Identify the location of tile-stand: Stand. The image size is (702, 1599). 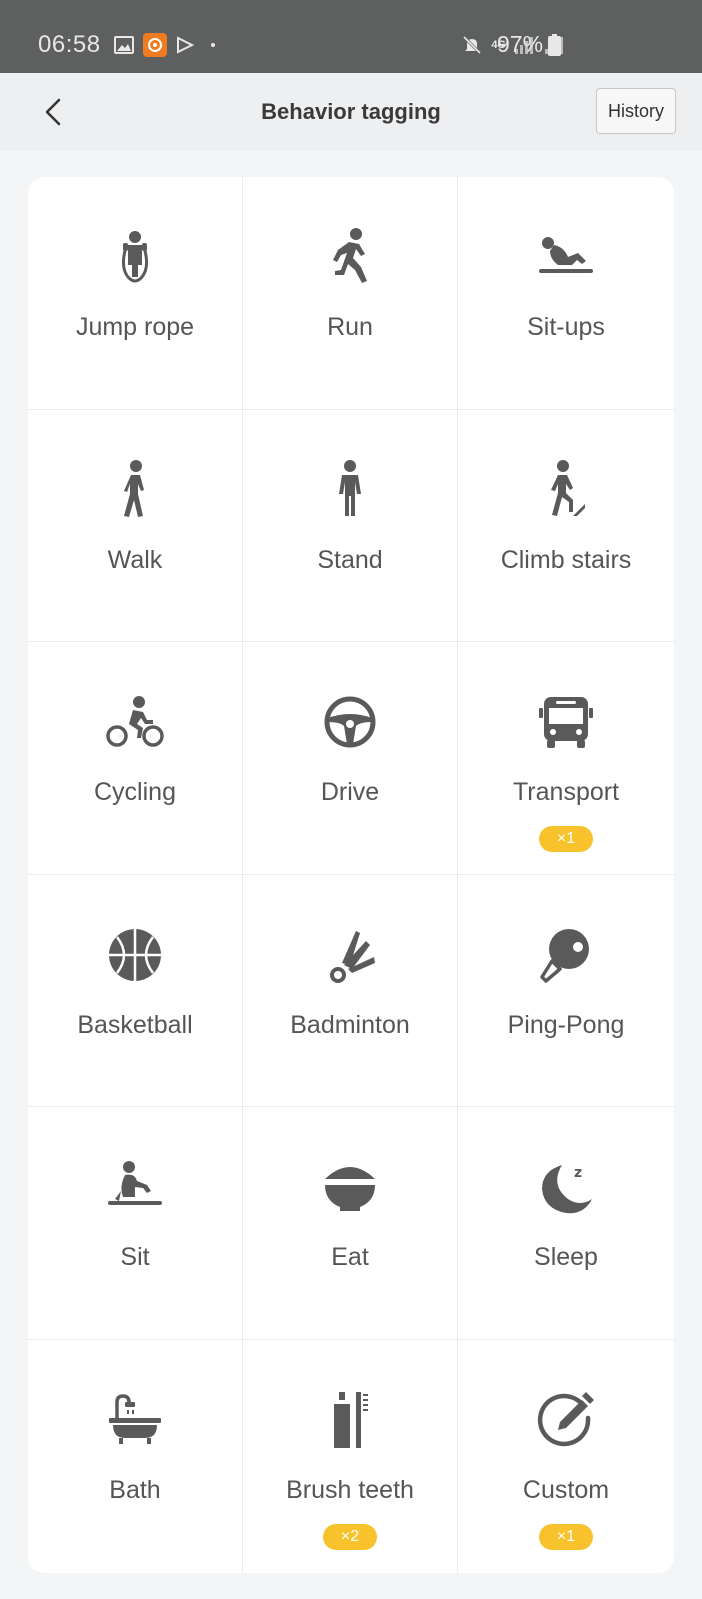
(350, 526).